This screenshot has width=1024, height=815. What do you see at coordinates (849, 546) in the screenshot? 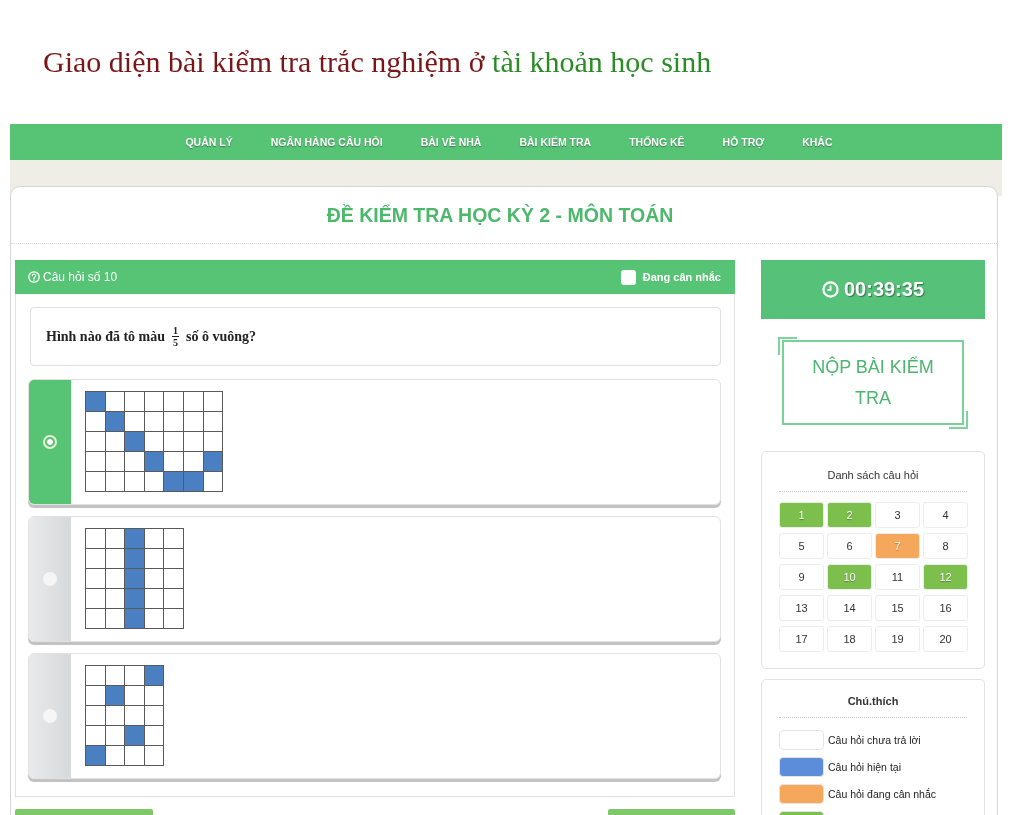
I see `question-number-button: 6` at bounding box center [849, 546].